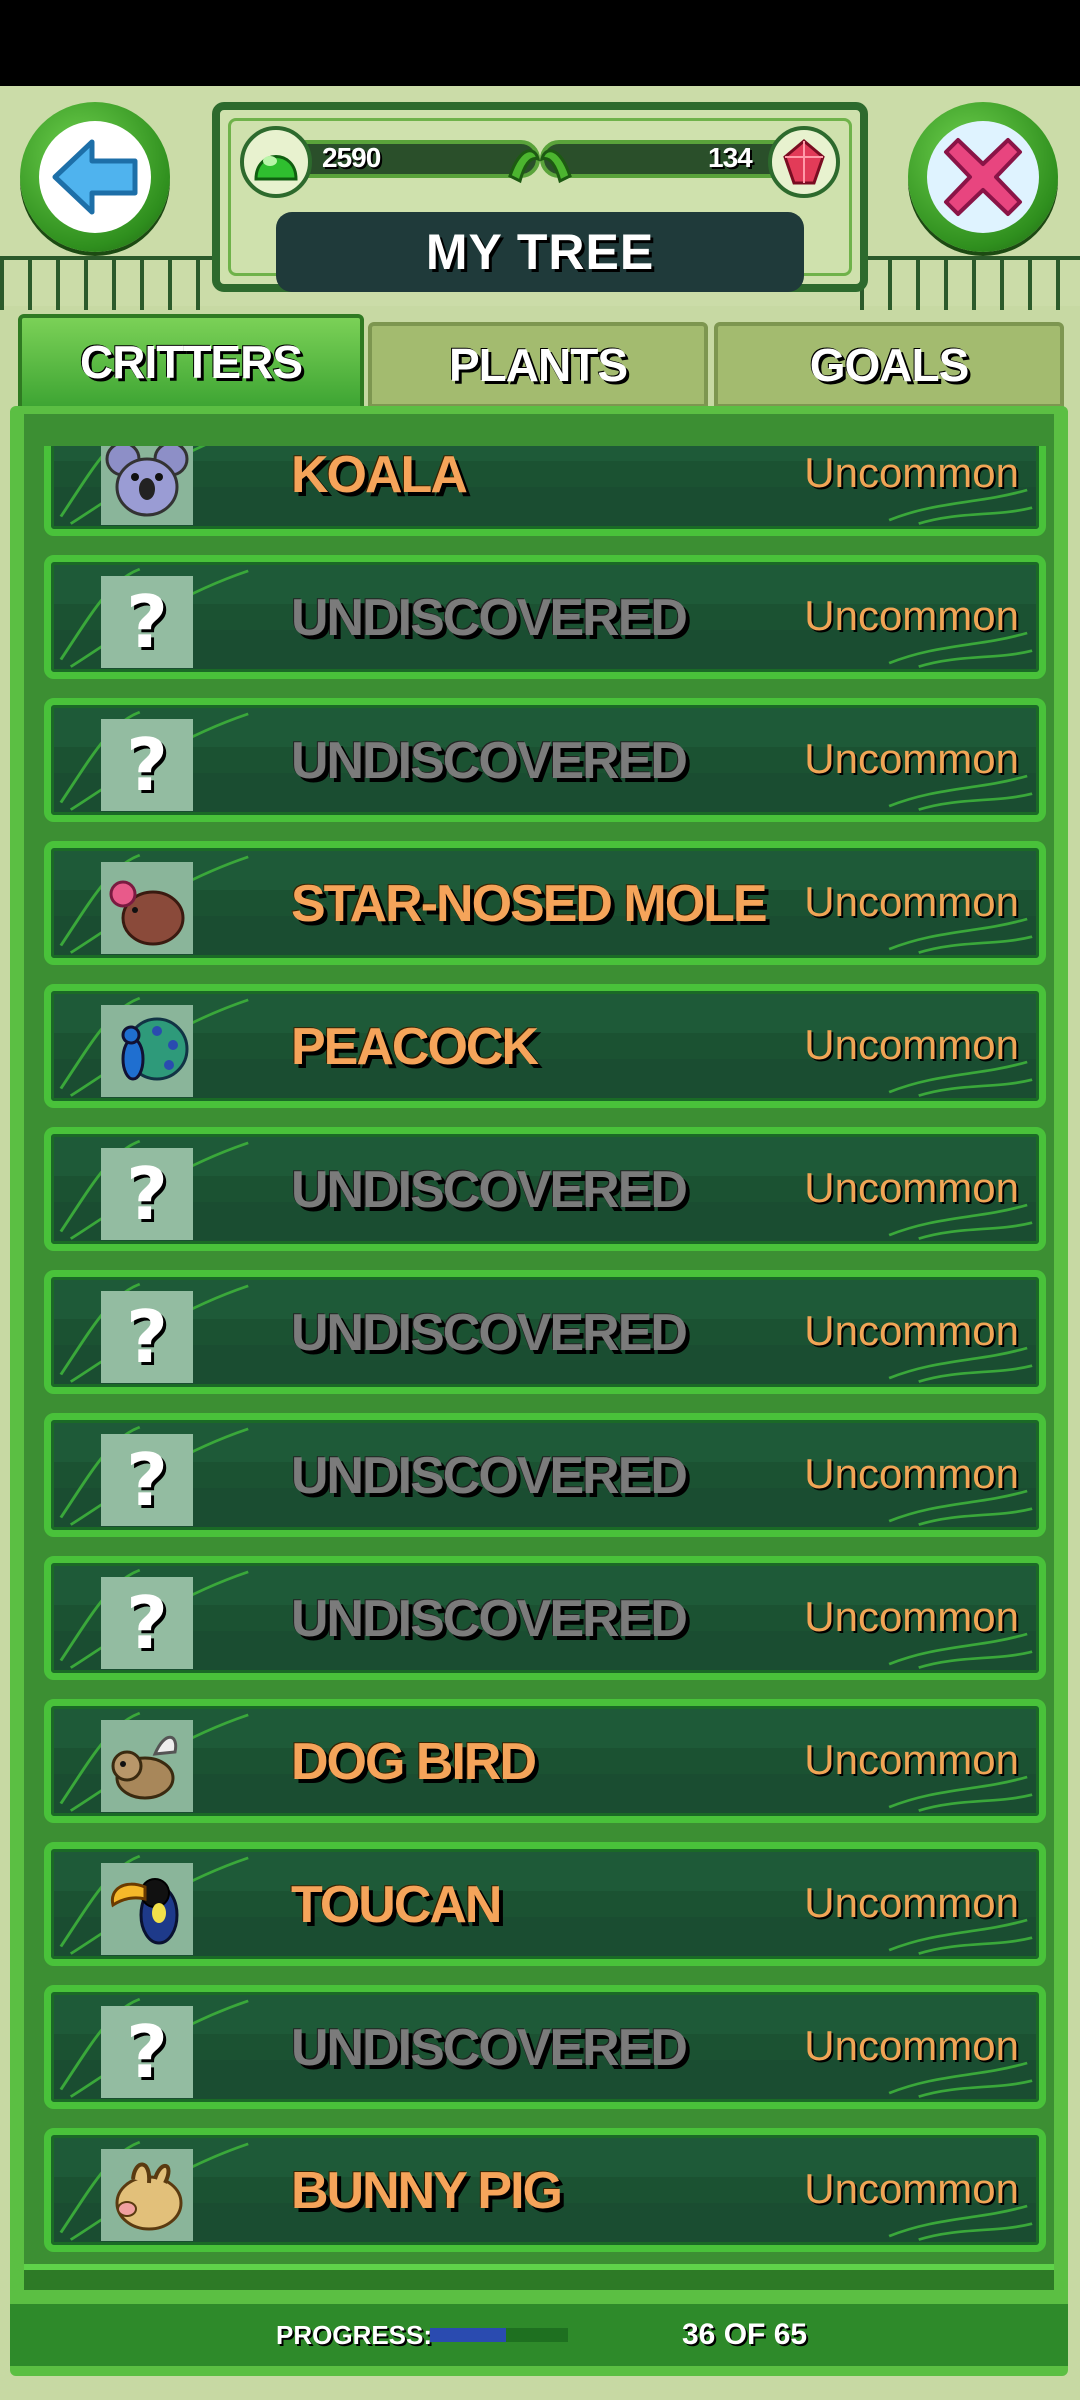 The width and height of the screenshot is (1080, 2400). Describe the element at coordinates (889, 365) in the screenshot. I see `tab-goals: GOALS` at that location.